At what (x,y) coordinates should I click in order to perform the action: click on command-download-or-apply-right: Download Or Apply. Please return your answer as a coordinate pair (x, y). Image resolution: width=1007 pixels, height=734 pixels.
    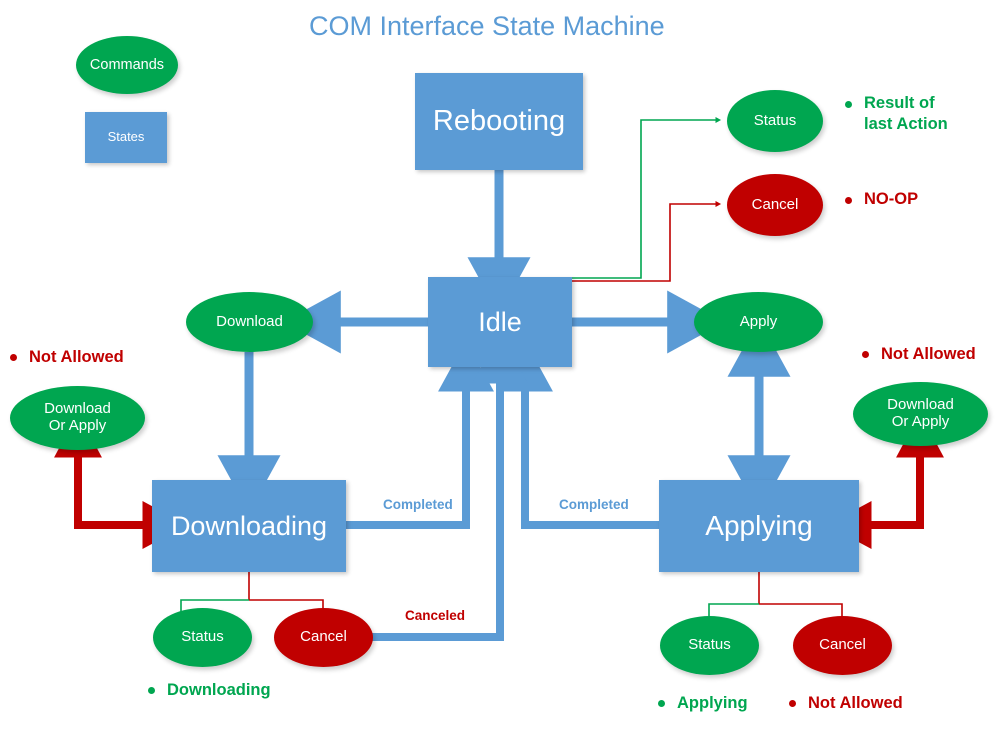
    Looking at the image, I should click on (920, 414).